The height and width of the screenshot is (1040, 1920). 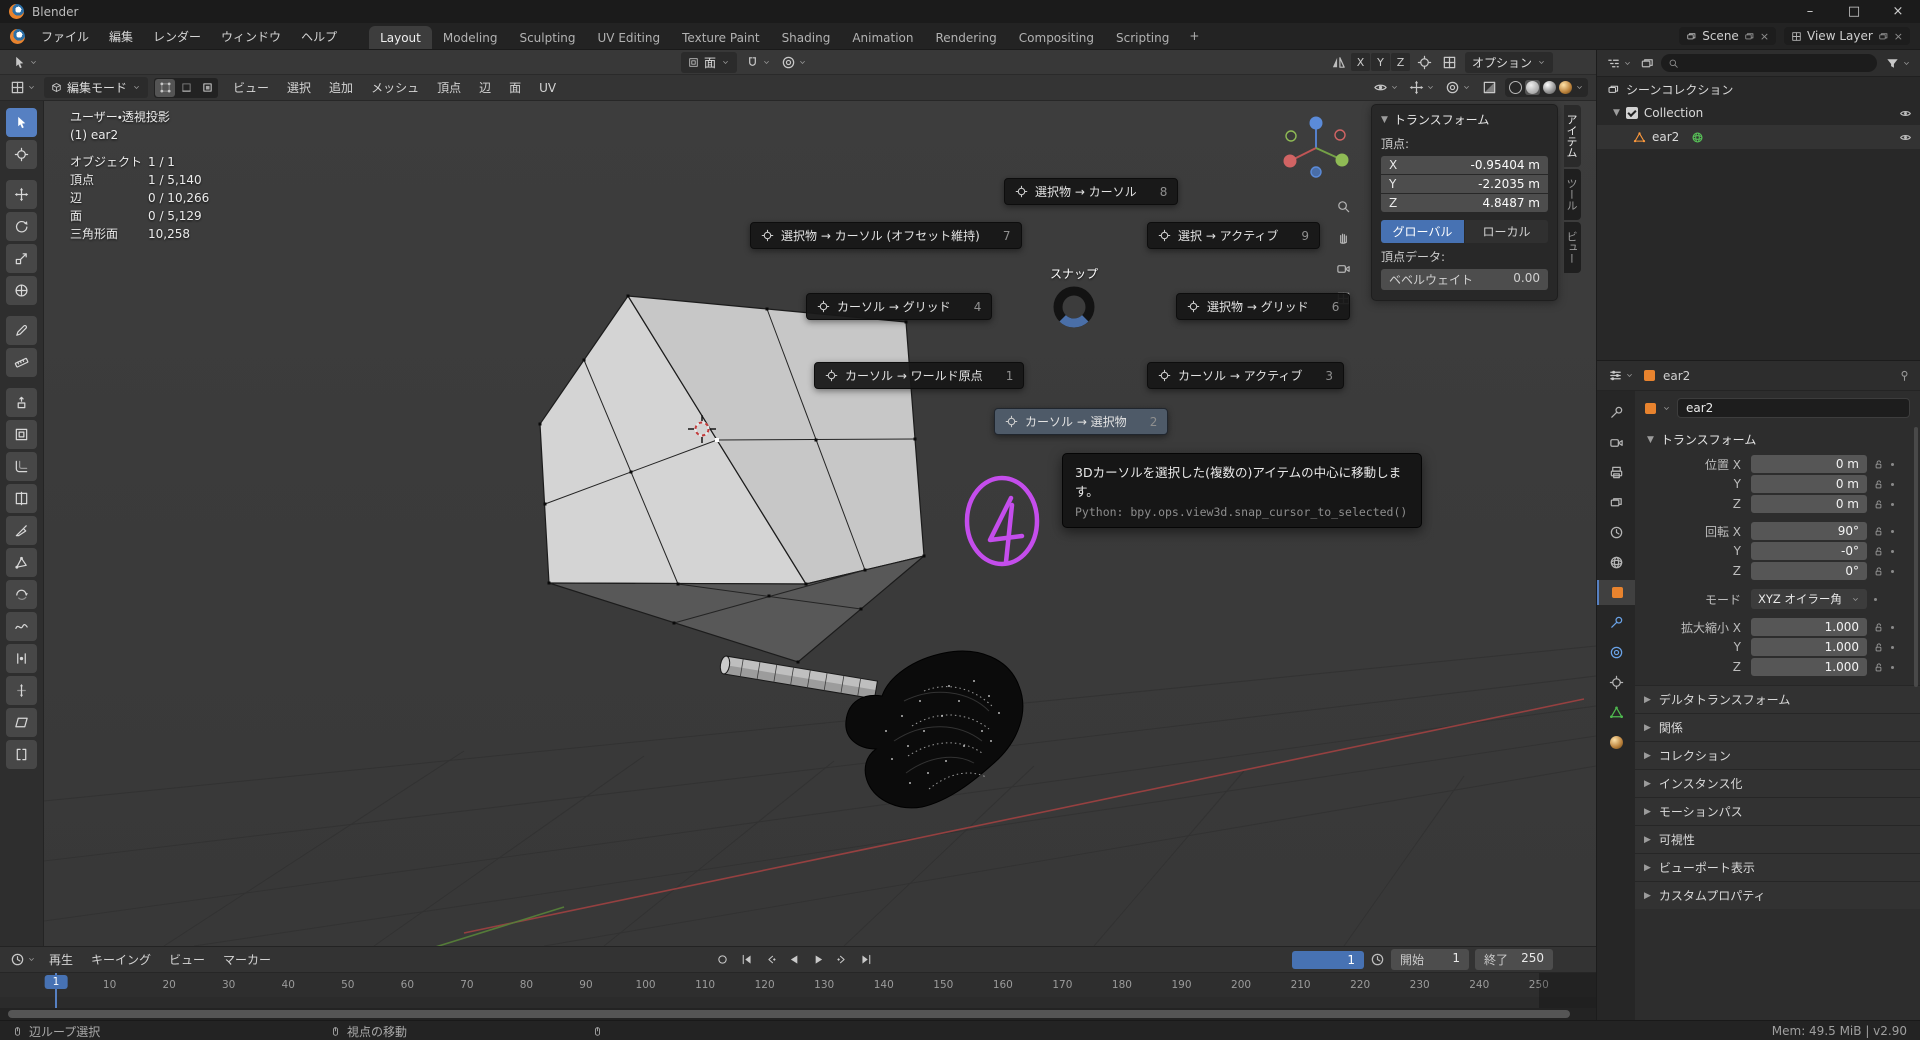 I want to click on navigation-gizmo, so click(x=1316, y=147).